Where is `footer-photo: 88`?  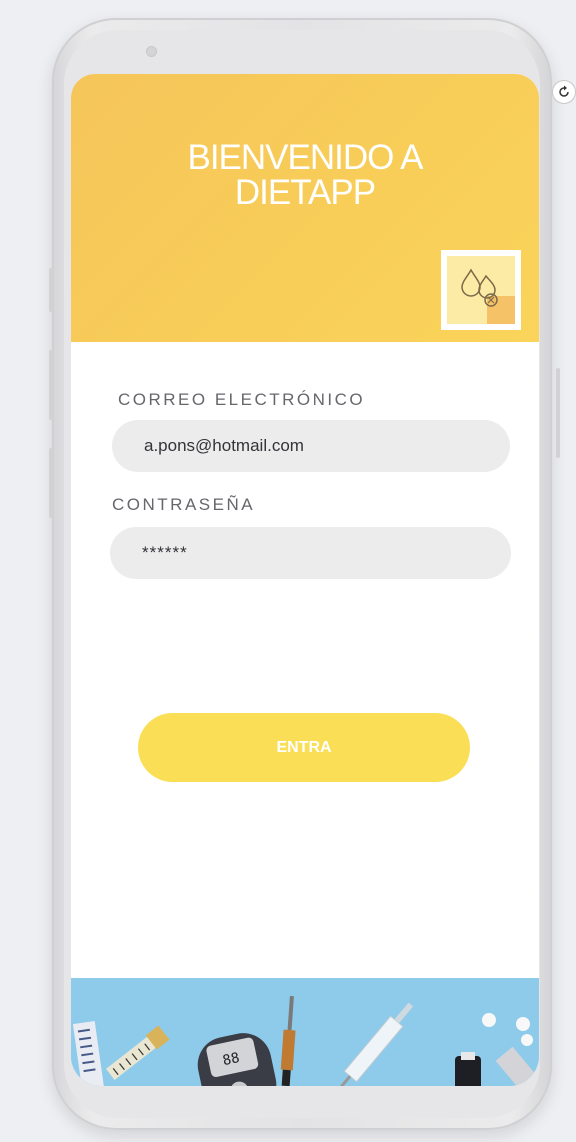 footer-photo: 88 is located at coordinates (305, 1032).